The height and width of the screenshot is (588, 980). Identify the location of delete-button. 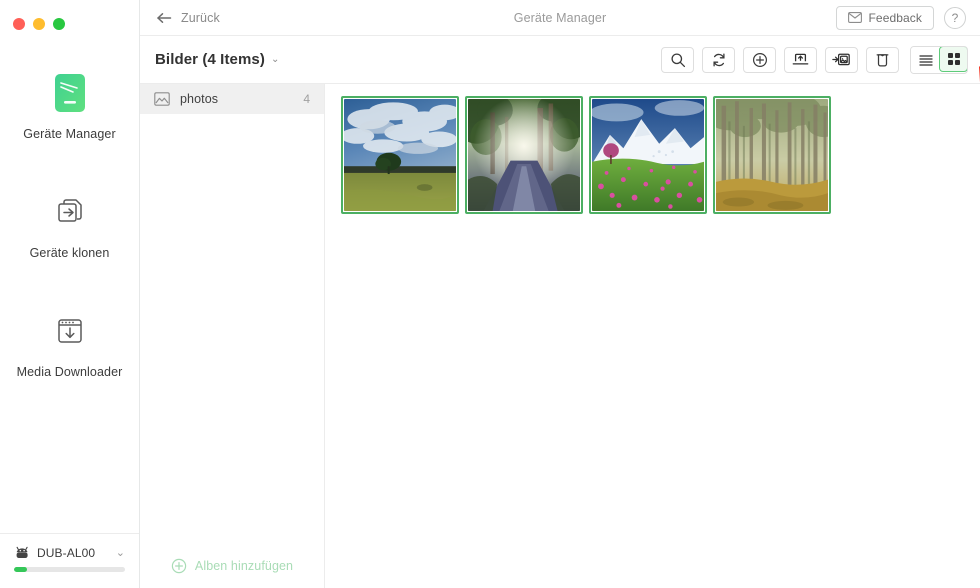
(882, 59).